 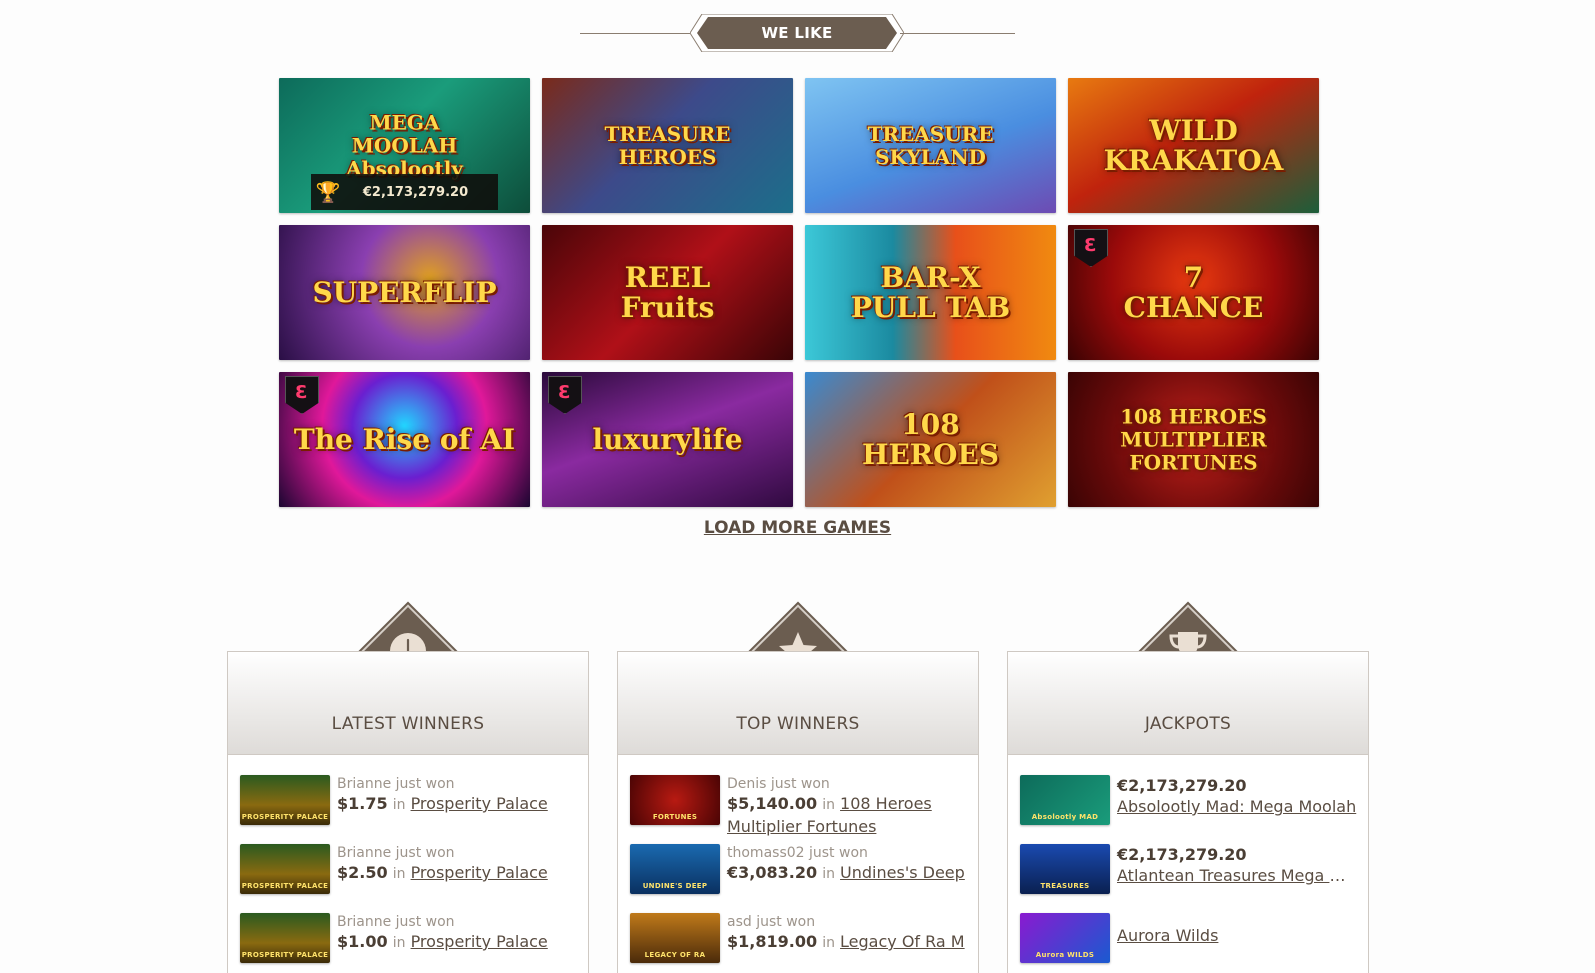 I want to click on jackpot-amount-pill: 🏆 €2,173,279.20, so click(x=404, y=192).